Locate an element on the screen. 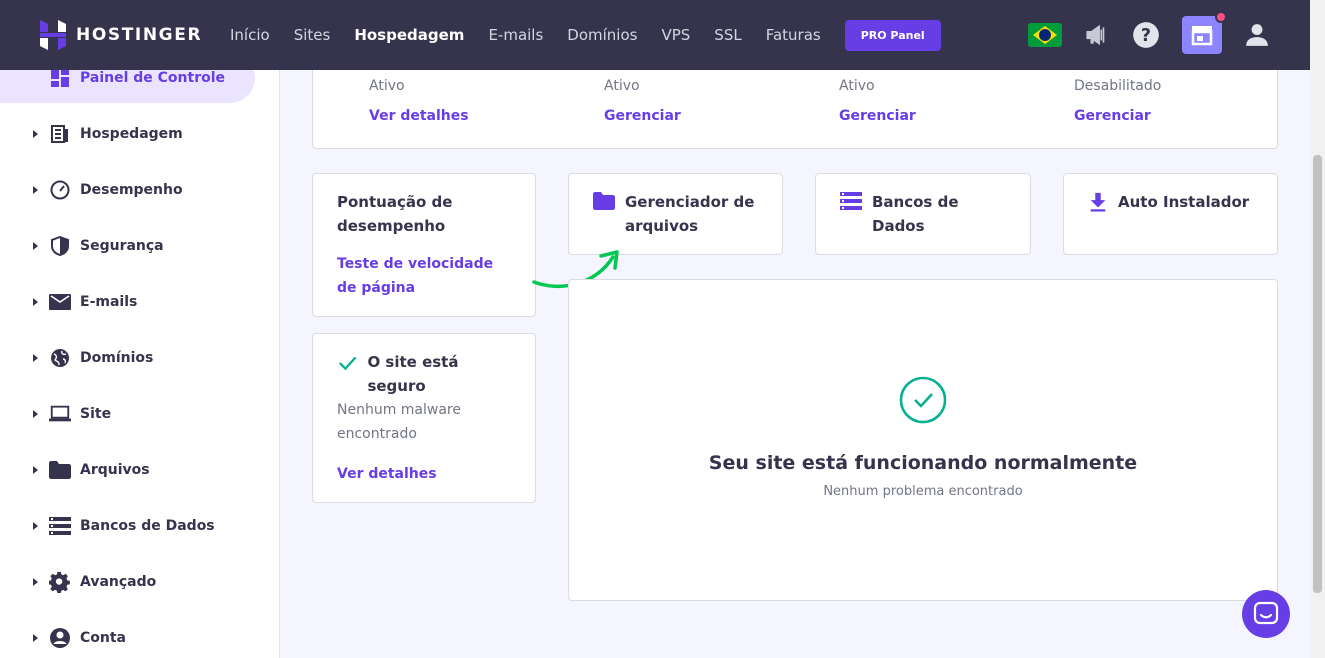  success-check-icon is located at coordinates (923, 400).